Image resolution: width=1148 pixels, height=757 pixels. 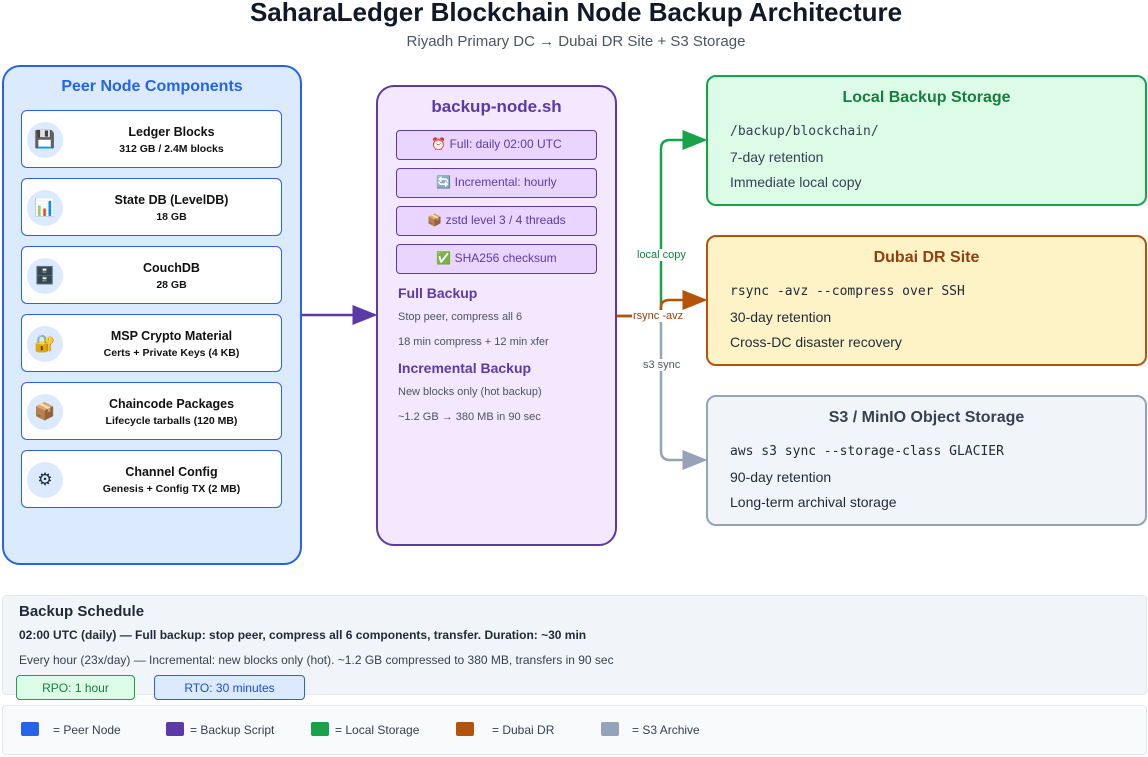 I want to click on local-storage-title: Local Backup Storage, so click(x=926, y=97).